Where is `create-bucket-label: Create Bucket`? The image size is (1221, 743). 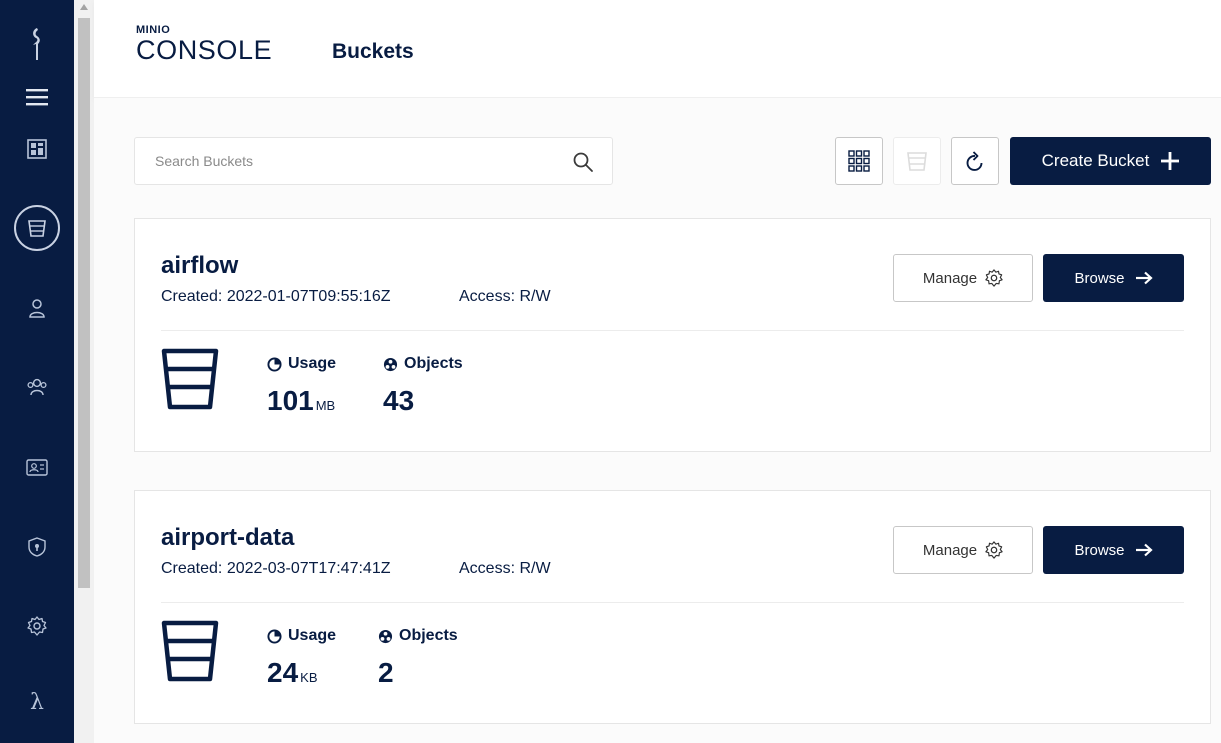 create-bucket-label: Create Bucket is located at coordinates (1095, 160).